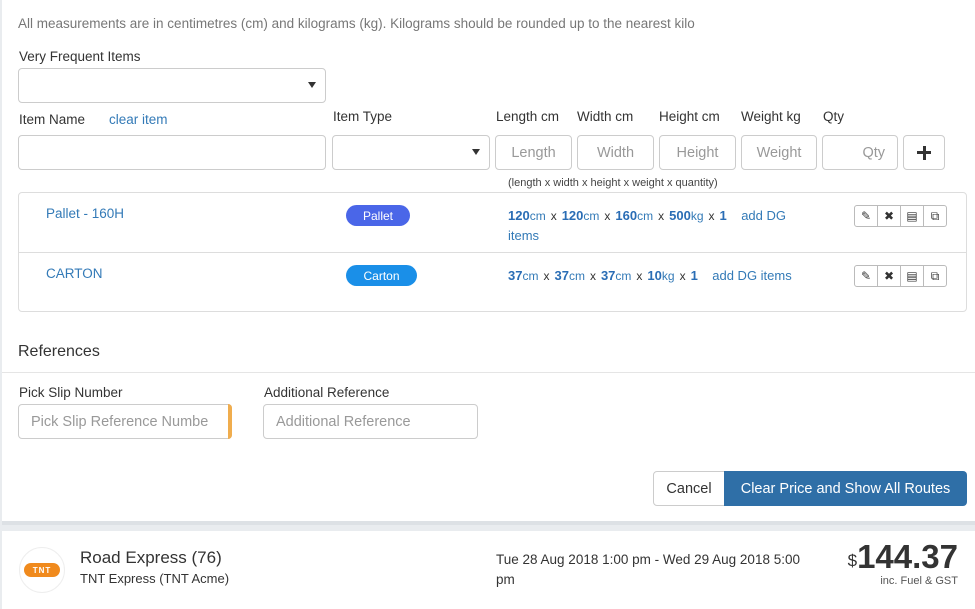  Describe the element at coordinates (680, 215) in the screenshot. I see `weight-value: 500` at that location.